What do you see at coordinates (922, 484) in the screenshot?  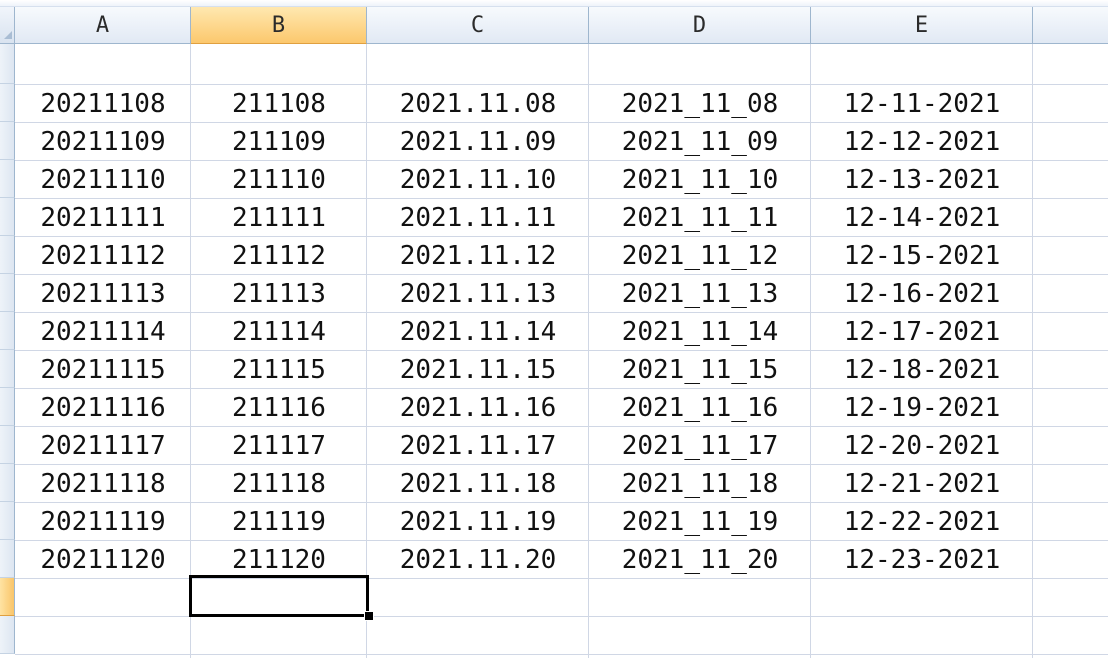 I see `table-cell-e: 12-21-2021` at bounding box center [922, 484].